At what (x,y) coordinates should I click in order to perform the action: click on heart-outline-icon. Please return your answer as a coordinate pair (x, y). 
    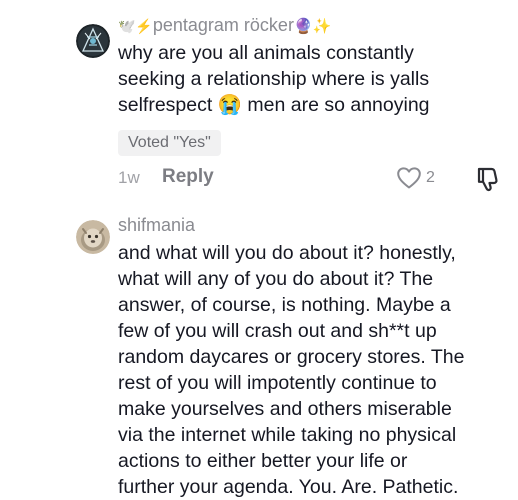
    Looking at the image, I should click on (409, 178).